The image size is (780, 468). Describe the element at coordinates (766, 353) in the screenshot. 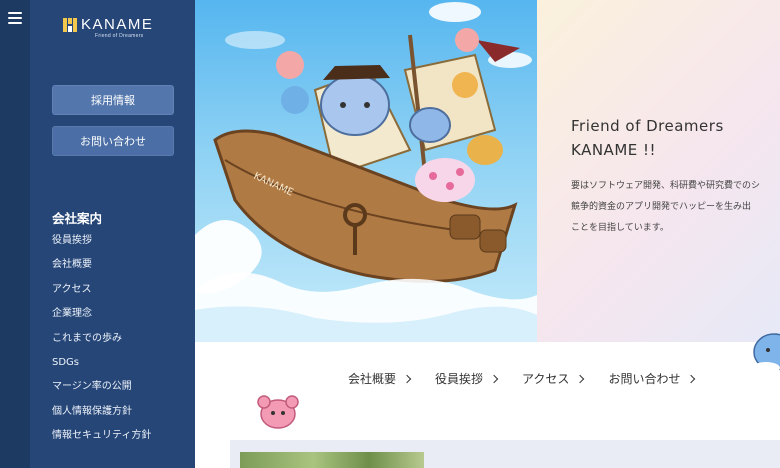

I see `mascot-blue-icon` at that location.